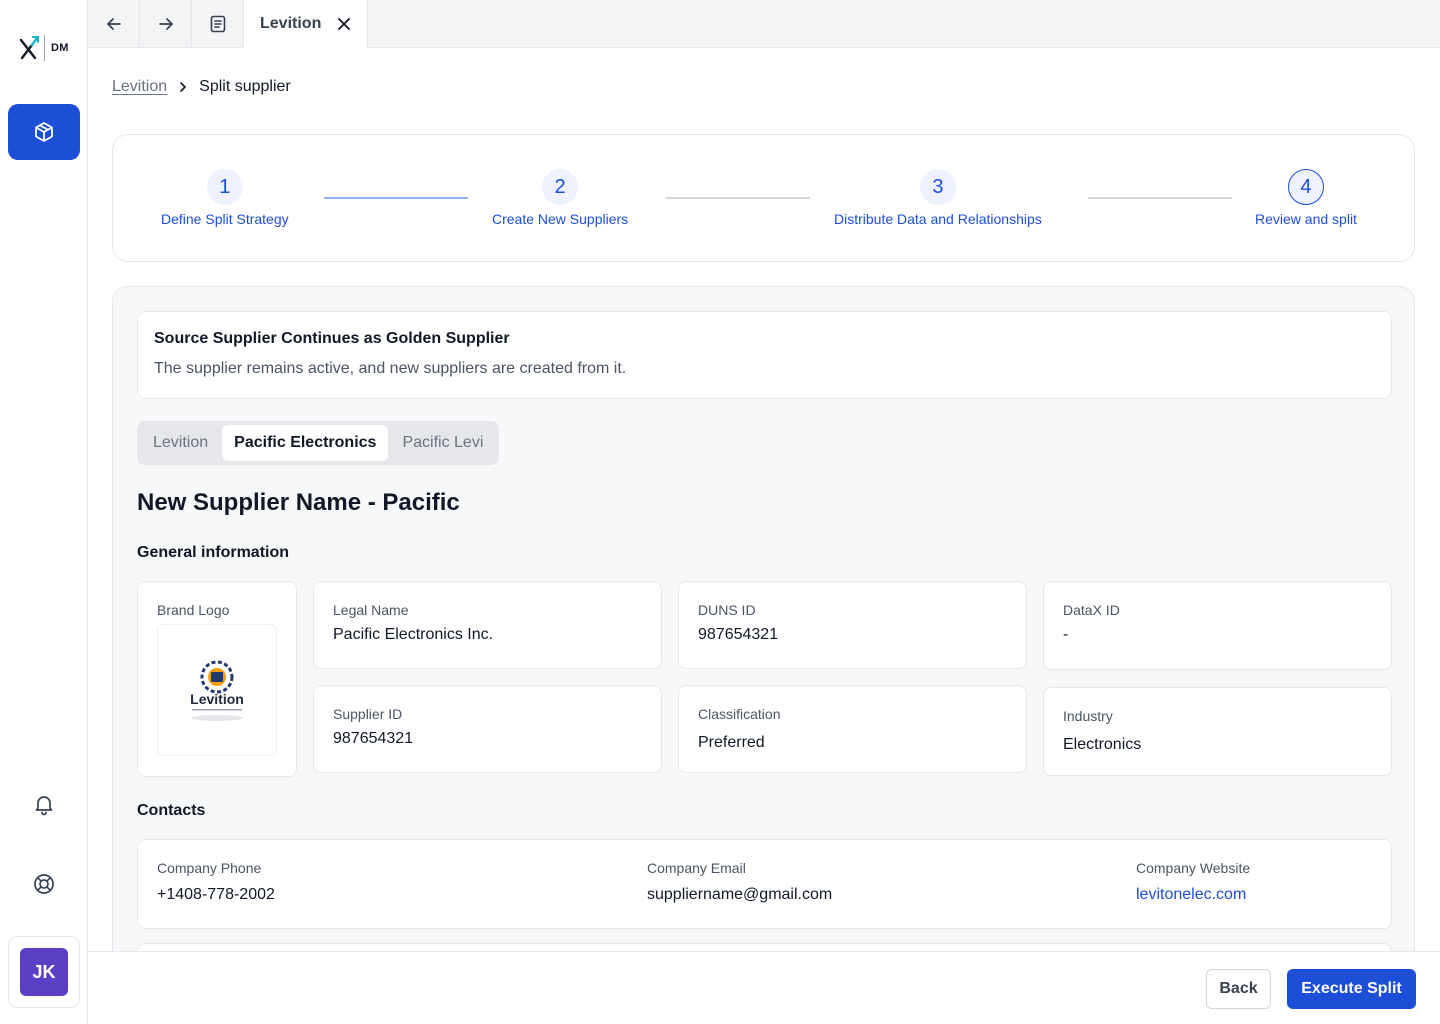 This screenshot has width=1440, height=1024. I want to click on step-label: Distribute Data and Relationships, so click(938, 219).